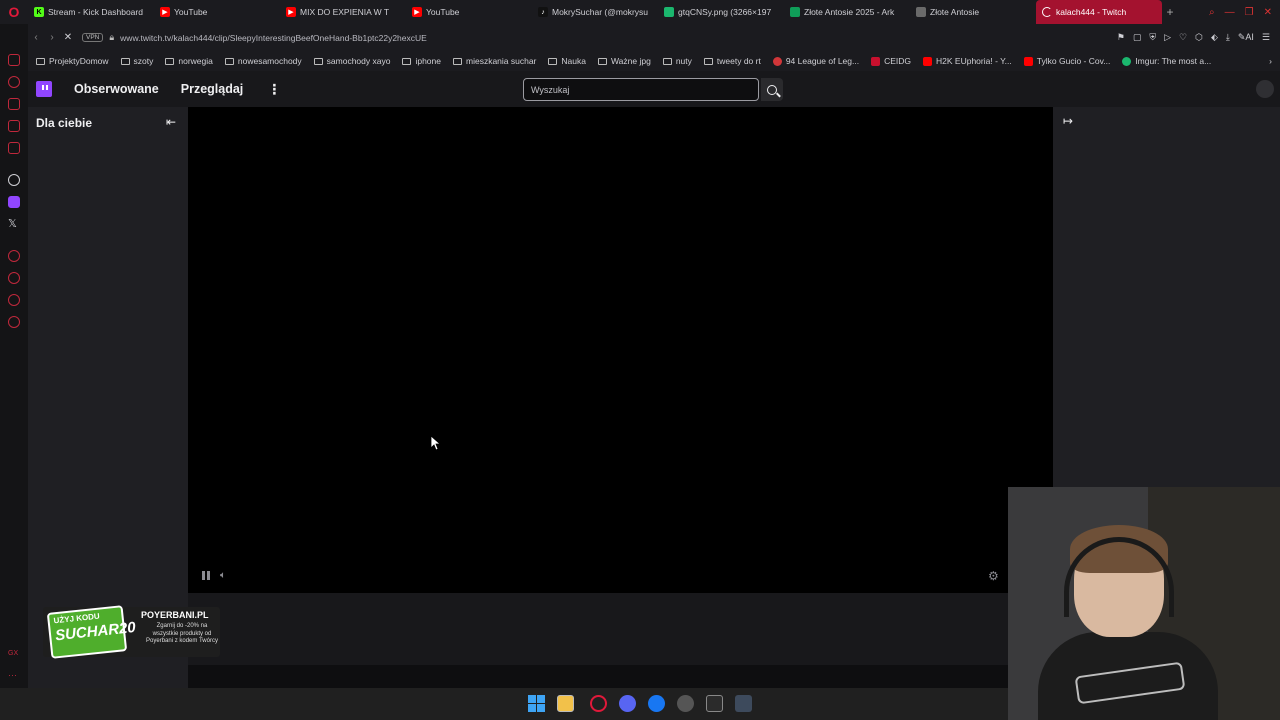  What do you see at coordinates (14, 656) in the screenshot?
I see `gx-icon: GX` at bounding box center [14, 656].